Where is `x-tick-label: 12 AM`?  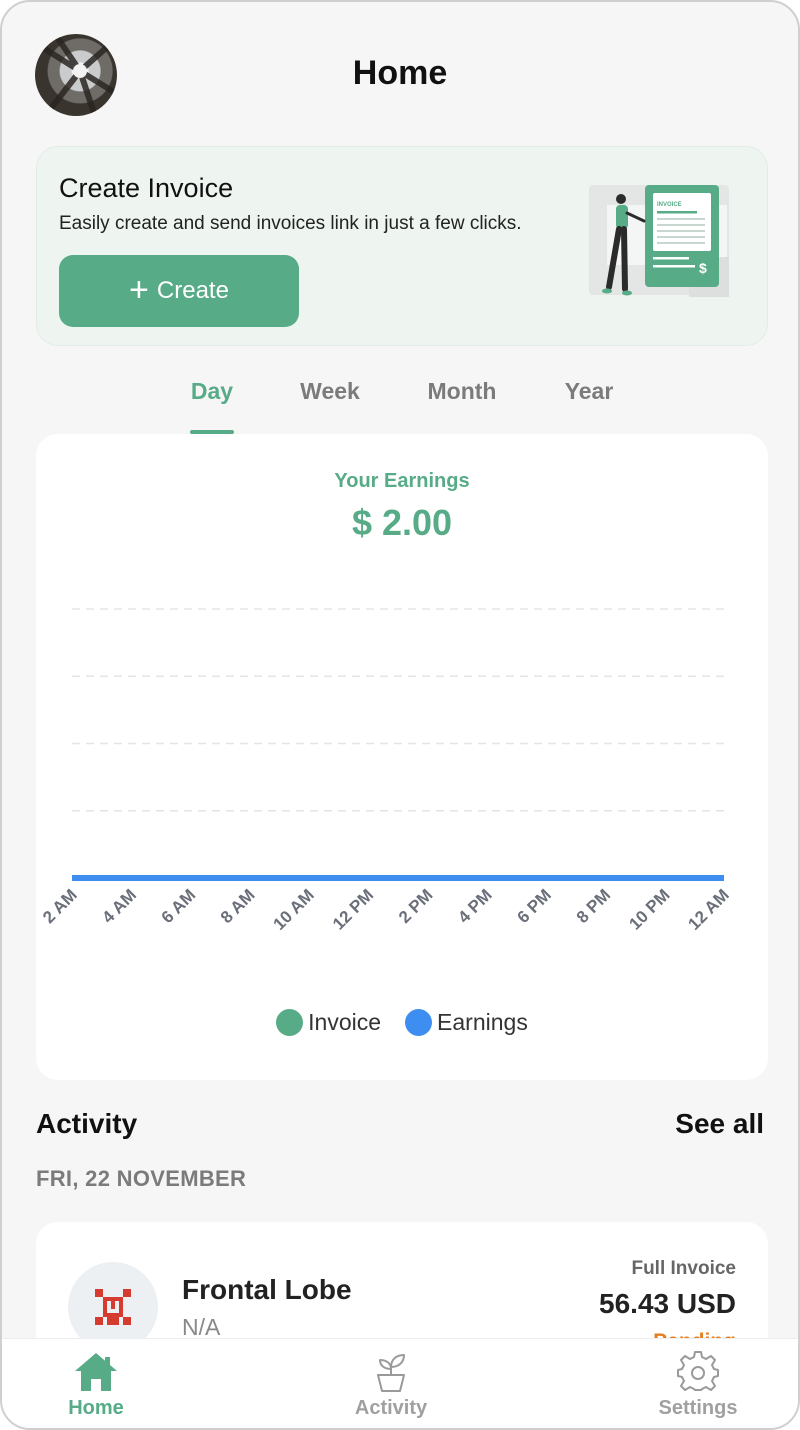 x-tick-label: 12 AM is located at coordinates (708, 909).